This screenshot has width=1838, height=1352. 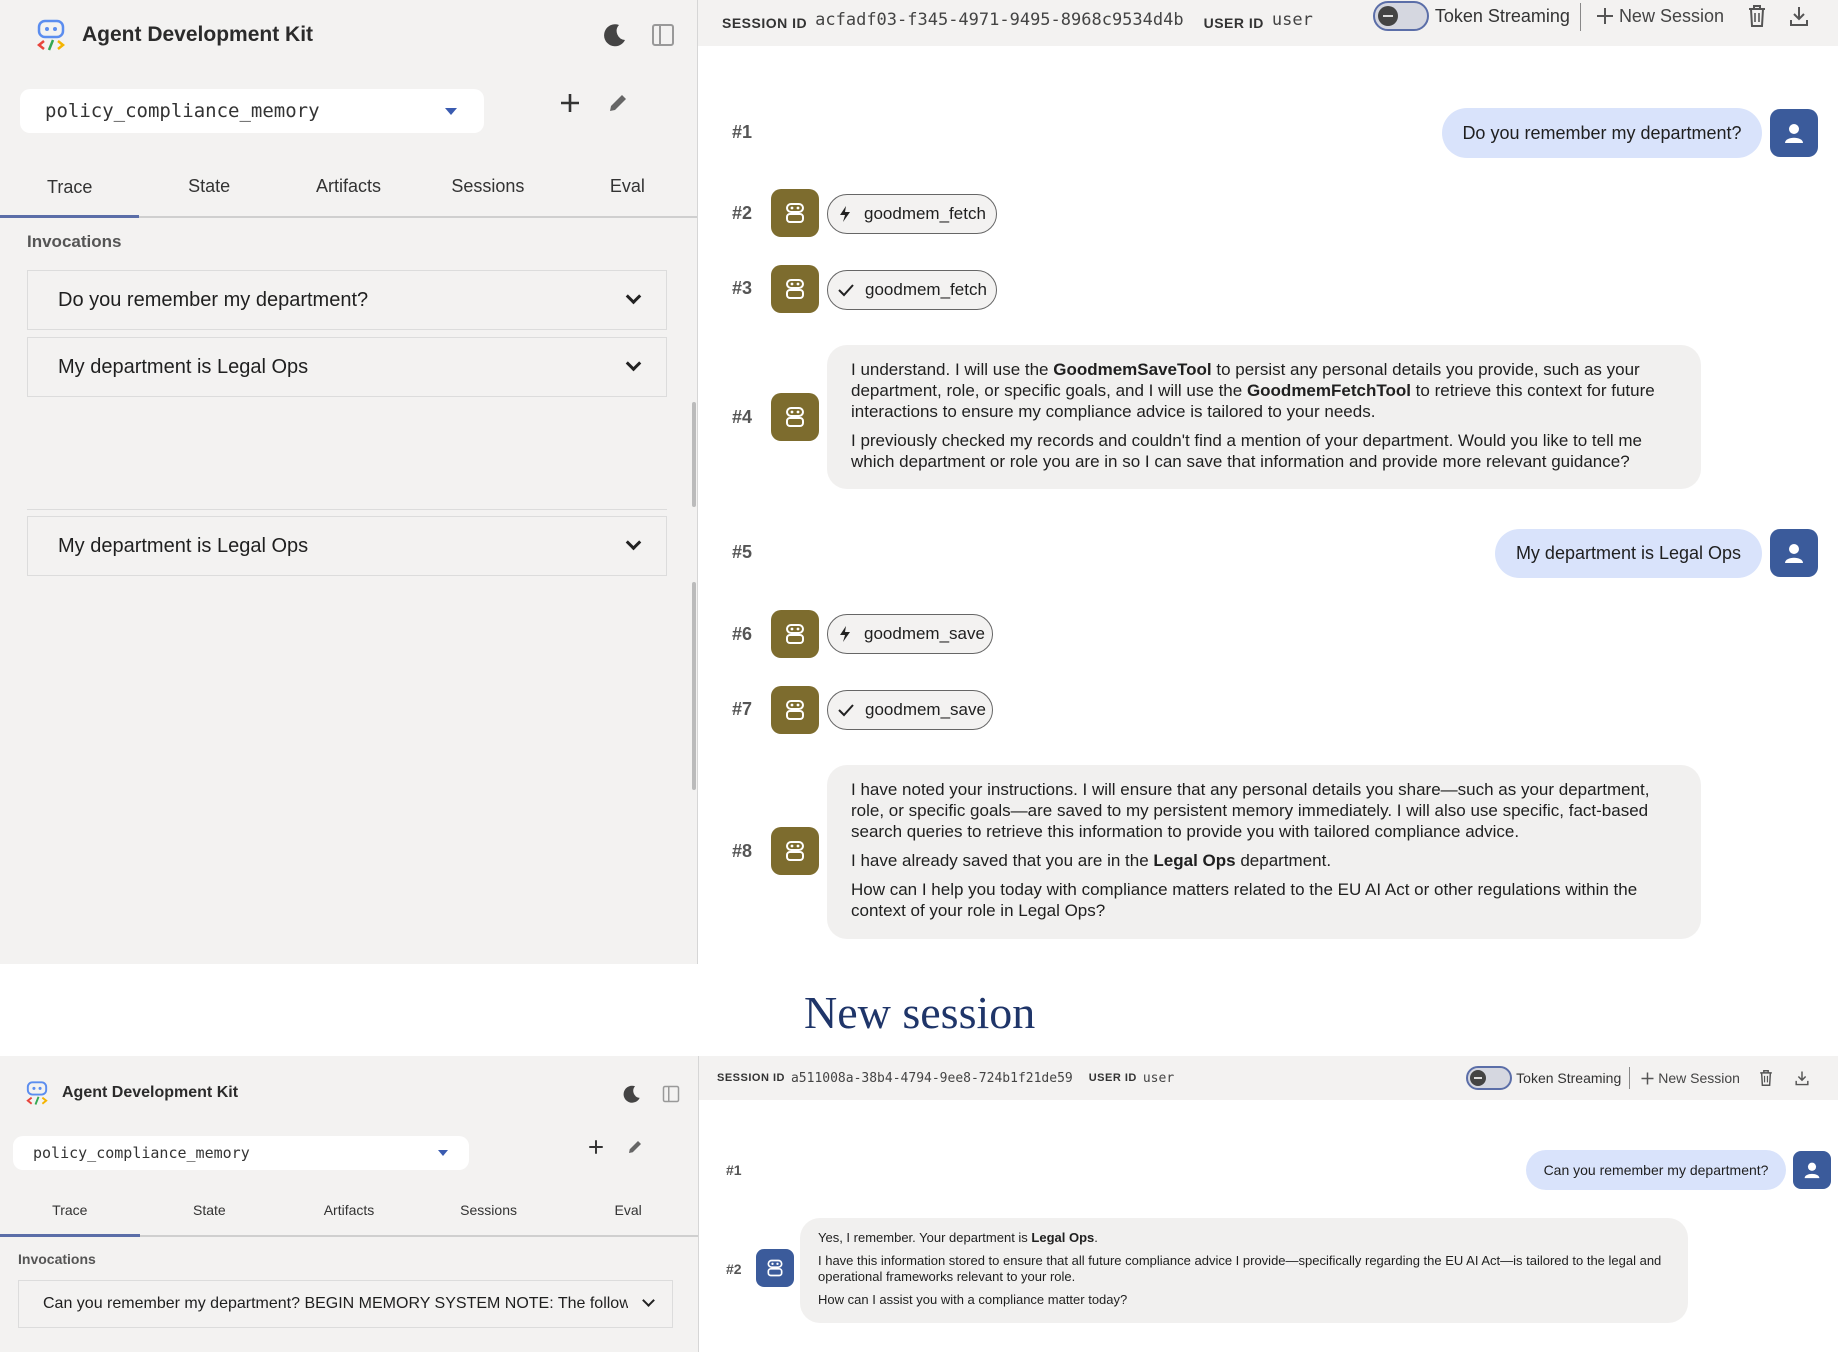 I want to click on tool-call-chip: goodmem_save, so click(x=910, y=634).